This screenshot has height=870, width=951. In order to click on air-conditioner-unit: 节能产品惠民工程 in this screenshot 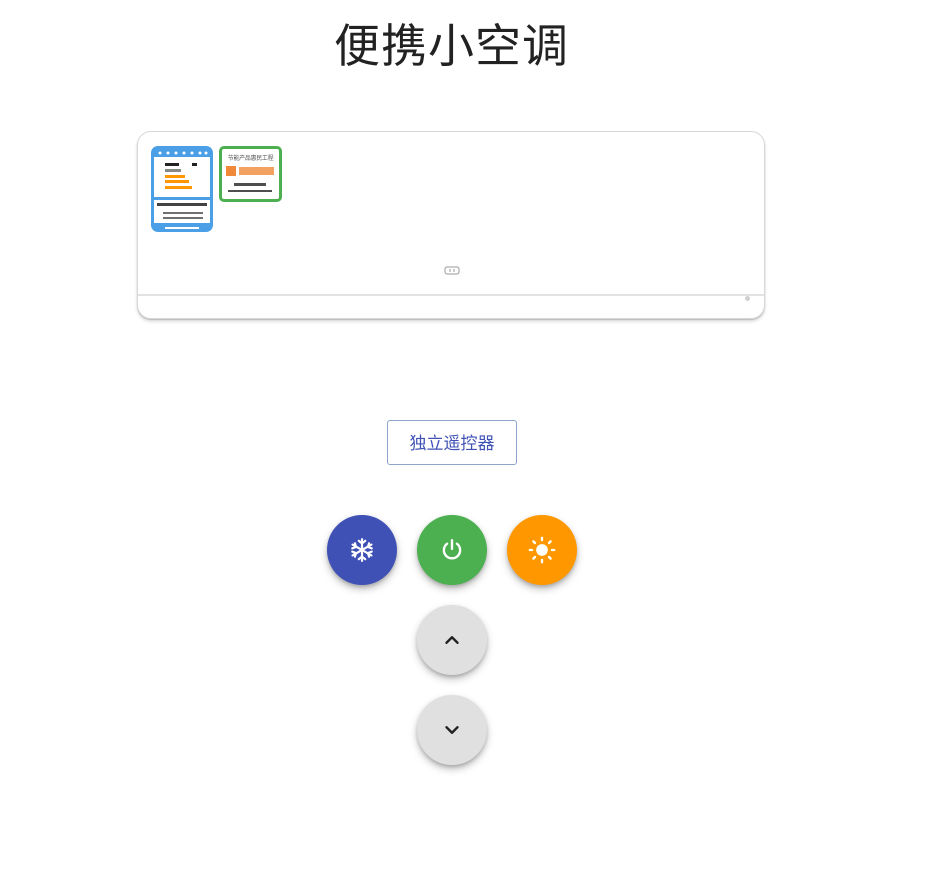, I will do `click(451, 225)`.